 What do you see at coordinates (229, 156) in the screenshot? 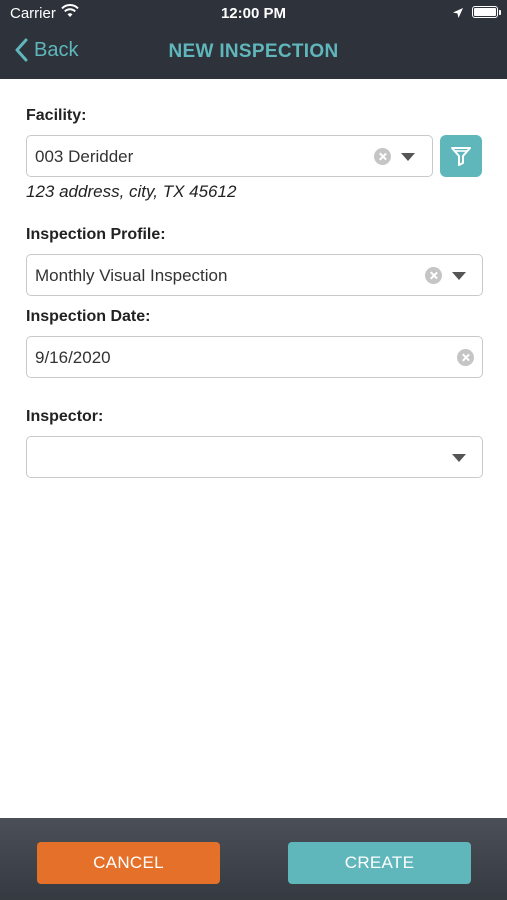
I see `facility-select: 003 Deridder` at bounding box center [229, 156].